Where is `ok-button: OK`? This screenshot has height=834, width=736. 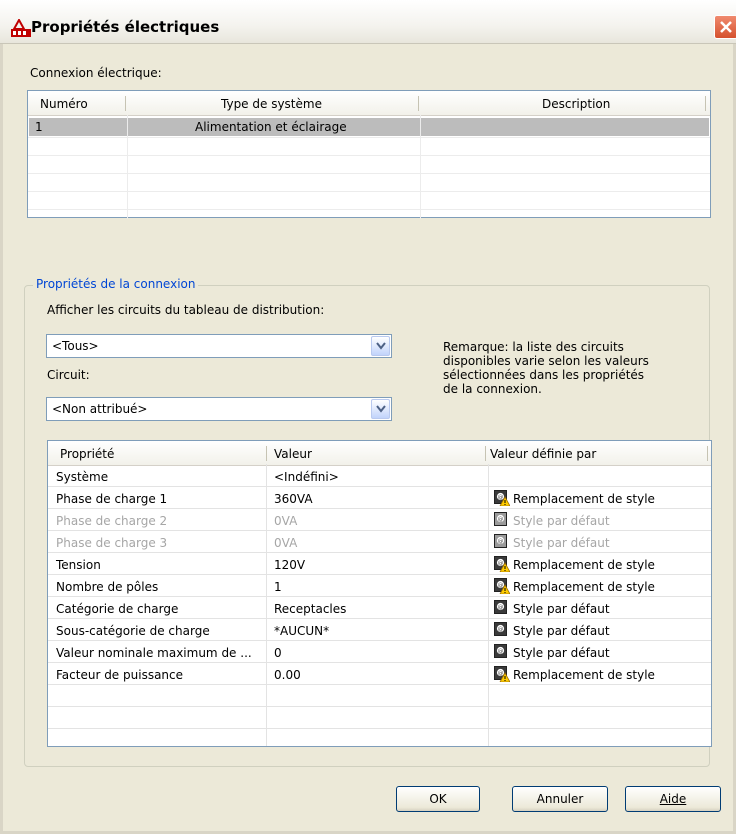 ok-button: OK is located at coordinates (438, 799).